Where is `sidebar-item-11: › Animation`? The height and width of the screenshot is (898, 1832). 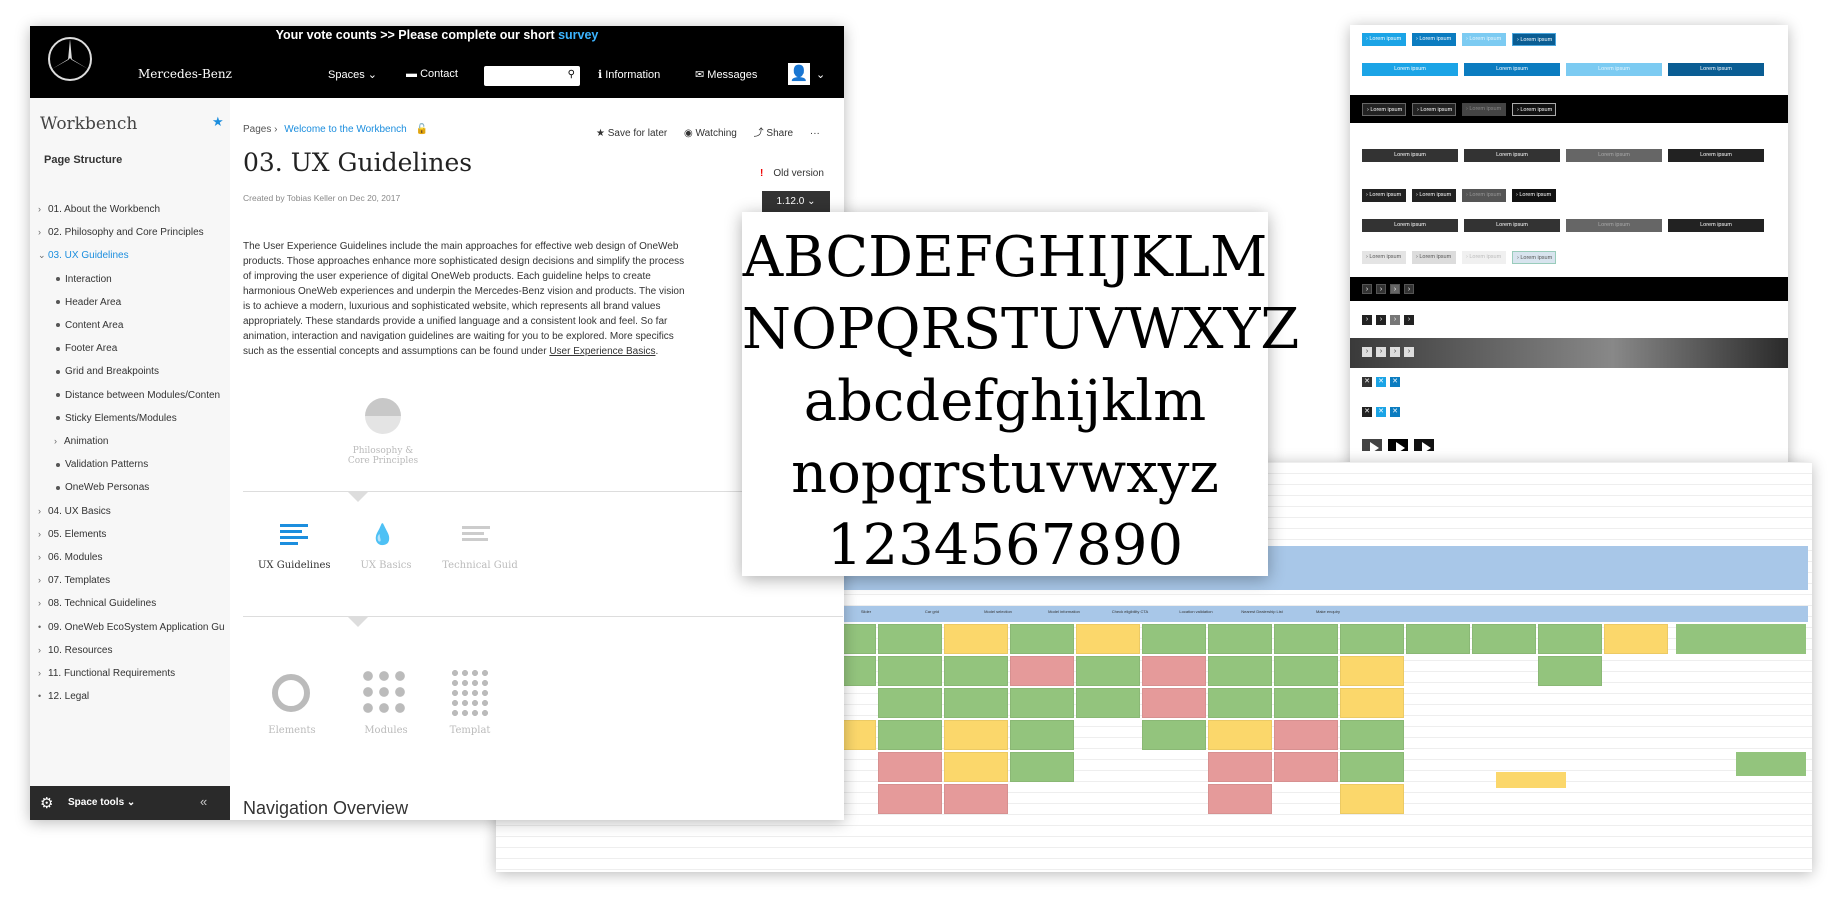 sidebar-item-11: › Animation is located at coordinates (81, 441).